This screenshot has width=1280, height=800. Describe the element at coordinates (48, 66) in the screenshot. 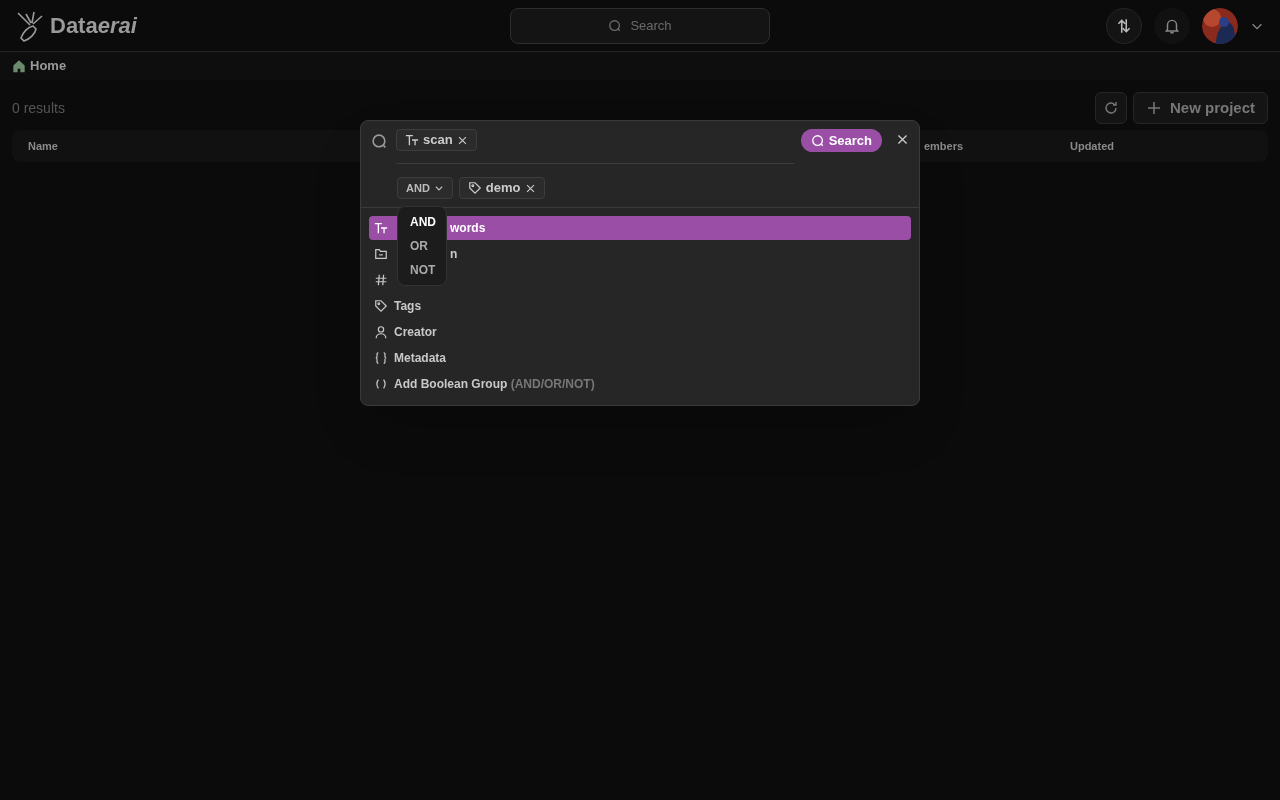

I see `breadcrumb-link: Home` at that location.